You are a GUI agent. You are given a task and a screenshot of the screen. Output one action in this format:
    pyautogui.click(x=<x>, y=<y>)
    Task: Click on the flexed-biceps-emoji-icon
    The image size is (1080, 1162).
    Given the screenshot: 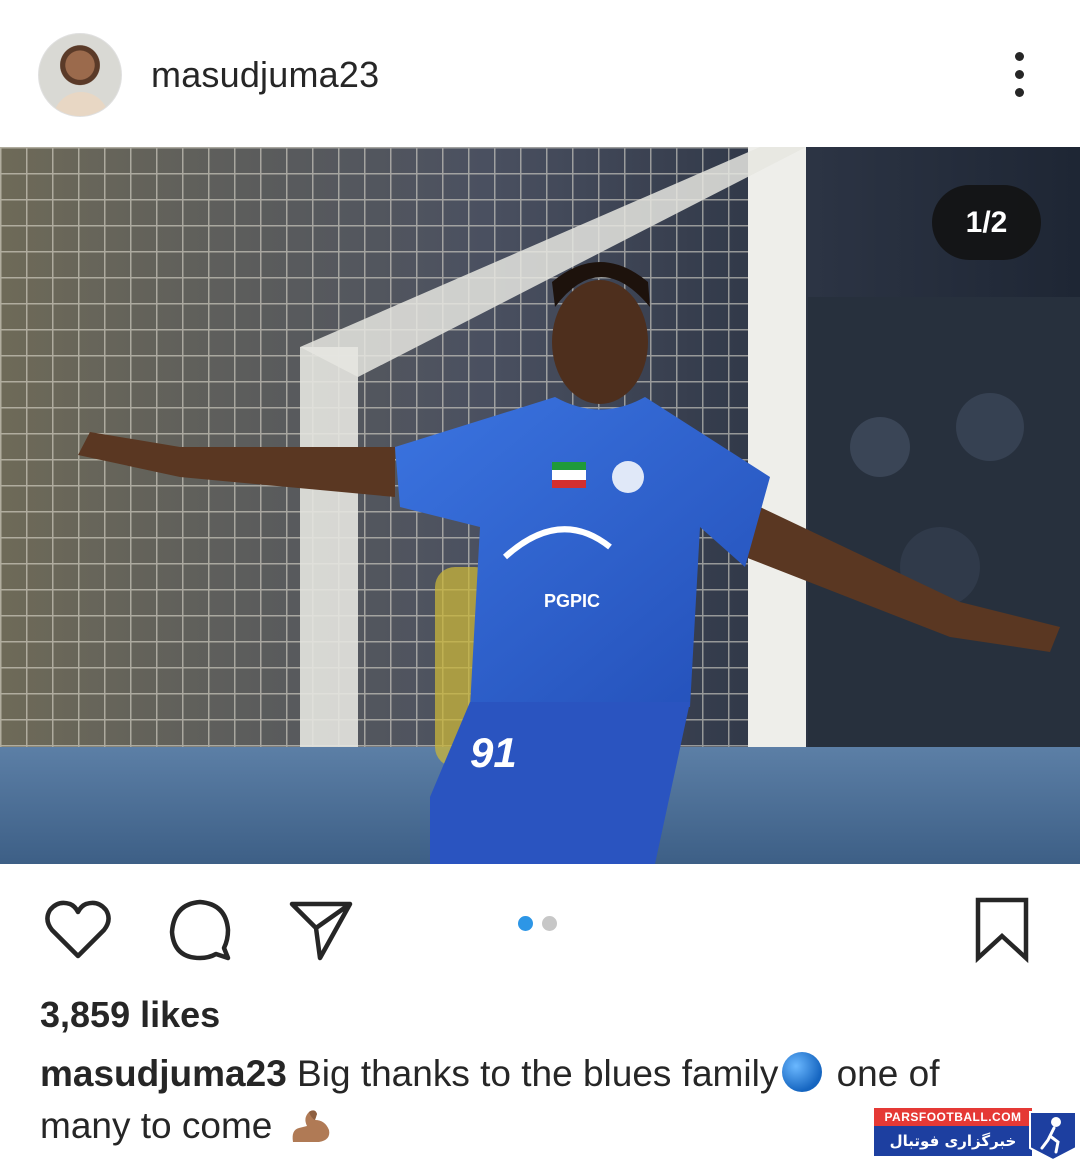 What is the action you would take?
    pyautogui.click(x=310, y=1126)
    